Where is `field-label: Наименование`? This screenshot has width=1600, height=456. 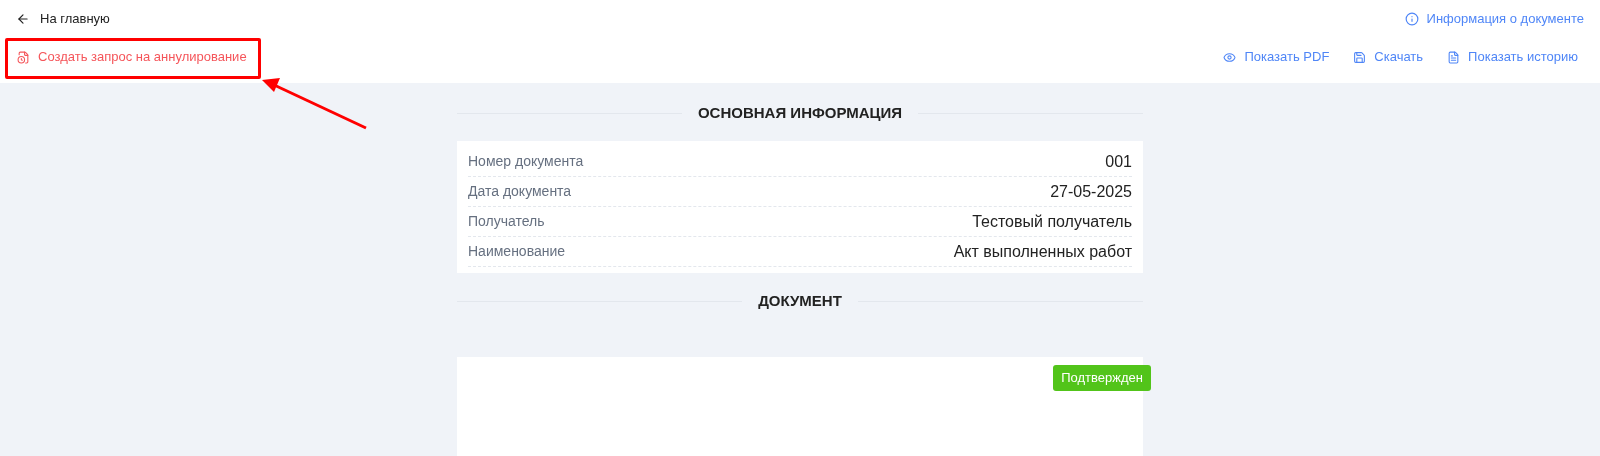
field-label: Наименование is located at coordinates (517, 251).